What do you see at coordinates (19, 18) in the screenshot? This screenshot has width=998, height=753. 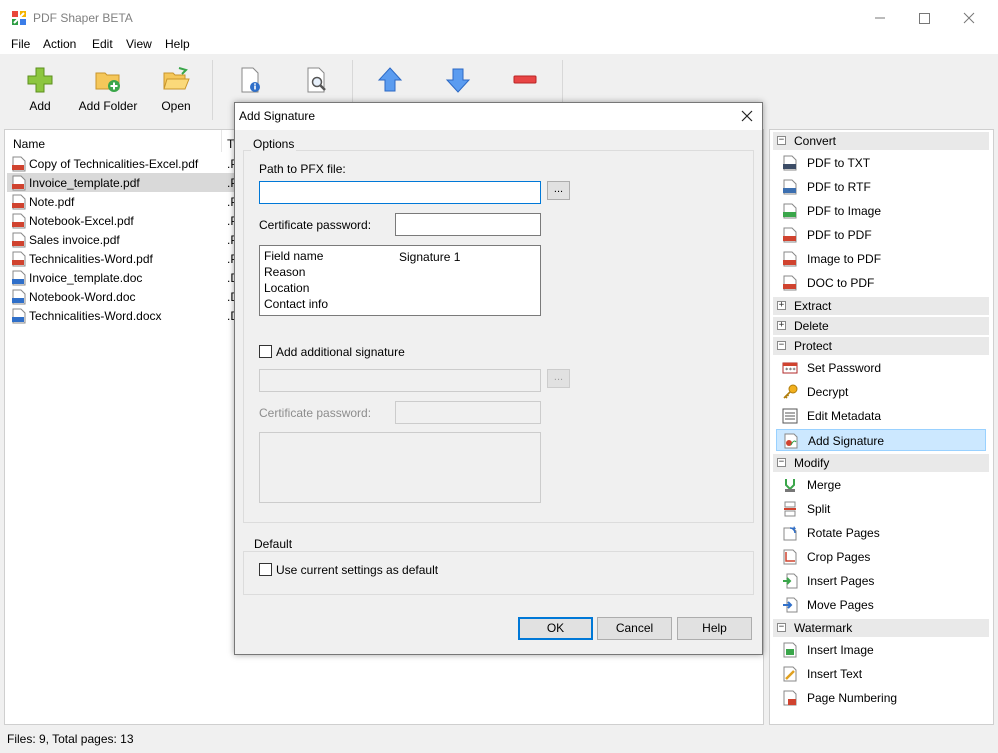 I see `app-logo-icon` at bounding box center [19, 18].